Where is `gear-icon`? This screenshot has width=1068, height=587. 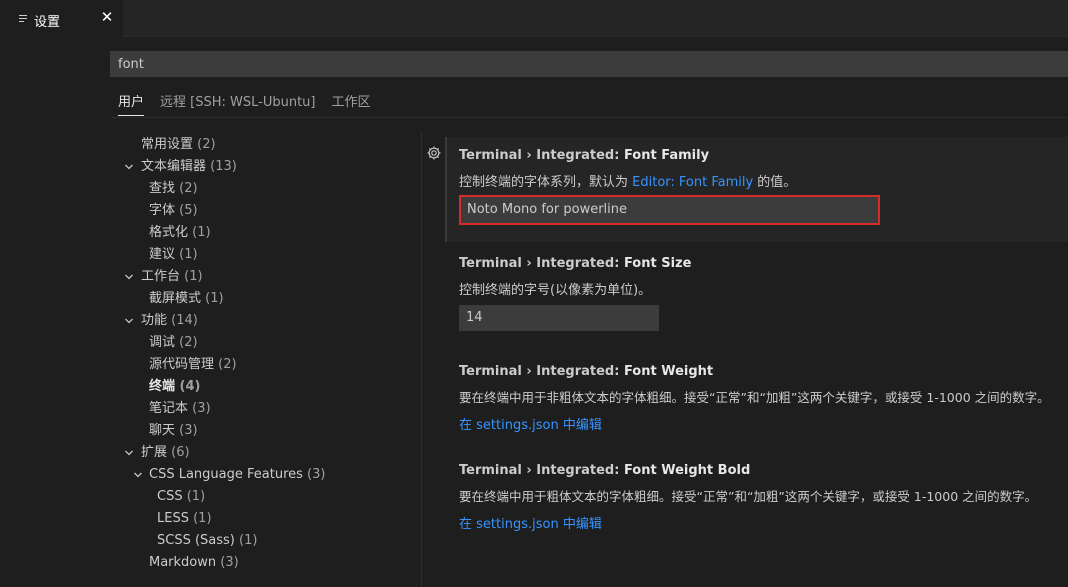 gear-icon is located at coordinates (434, 153).